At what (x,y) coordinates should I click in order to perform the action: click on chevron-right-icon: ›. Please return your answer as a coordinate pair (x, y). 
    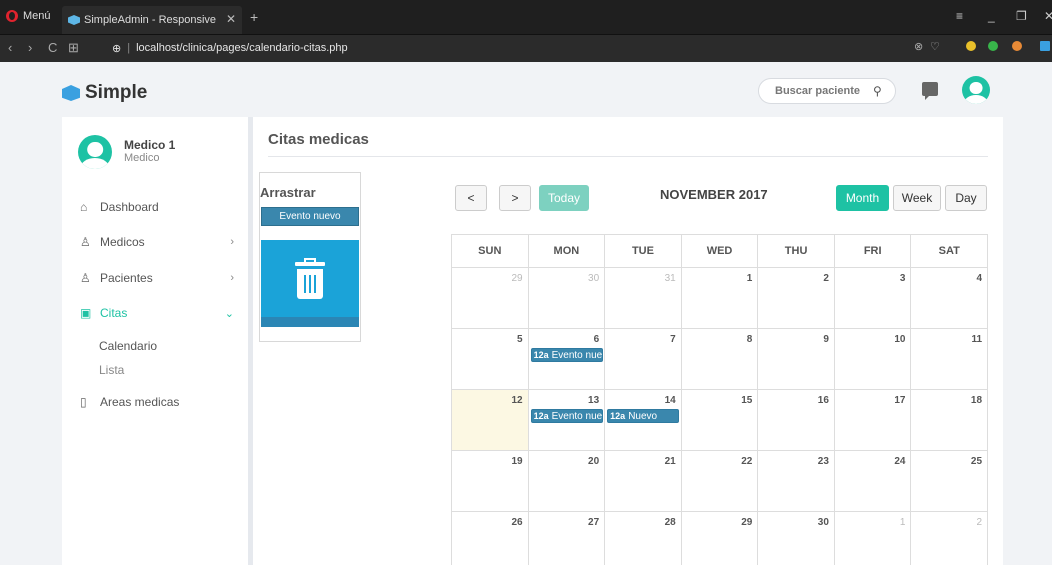
    Looking at the image, I should click on (232, 242).